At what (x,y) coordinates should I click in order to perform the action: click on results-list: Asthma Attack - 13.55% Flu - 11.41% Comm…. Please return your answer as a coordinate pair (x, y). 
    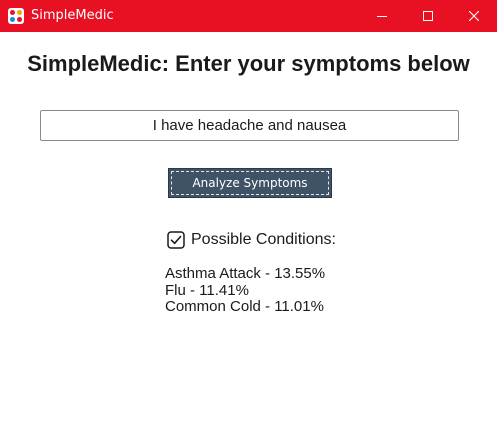
    Looking at the image, I should click on (245, 290).